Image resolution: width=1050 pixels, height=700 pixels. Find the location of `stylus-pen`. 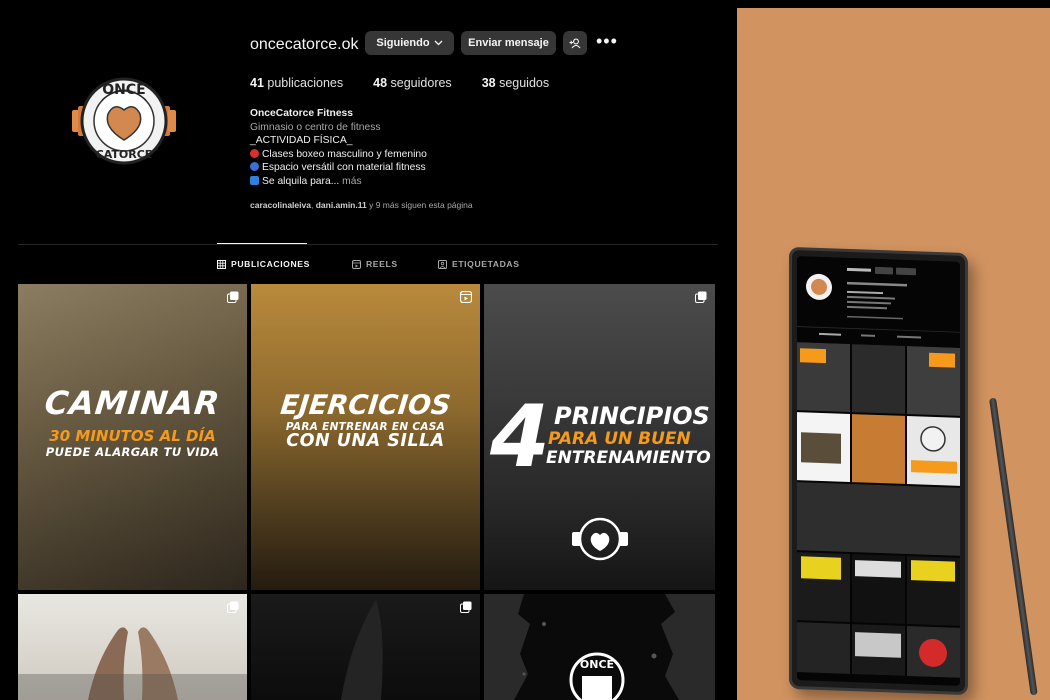

stylus-pen is located at coordinates (1013, 546).